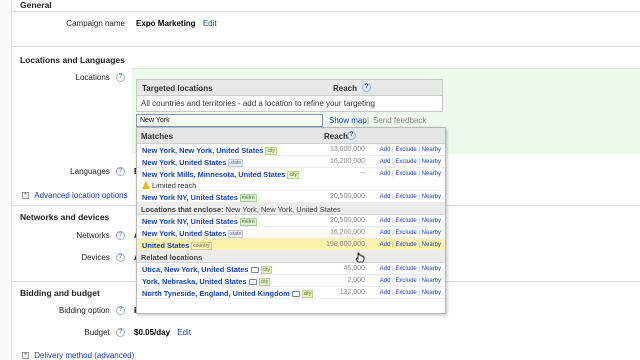 This screenshot has height=360, width=640. Describe the element at coordinates (360, 257) in the screenshot. I see `hand-cursor-icon` at that location.